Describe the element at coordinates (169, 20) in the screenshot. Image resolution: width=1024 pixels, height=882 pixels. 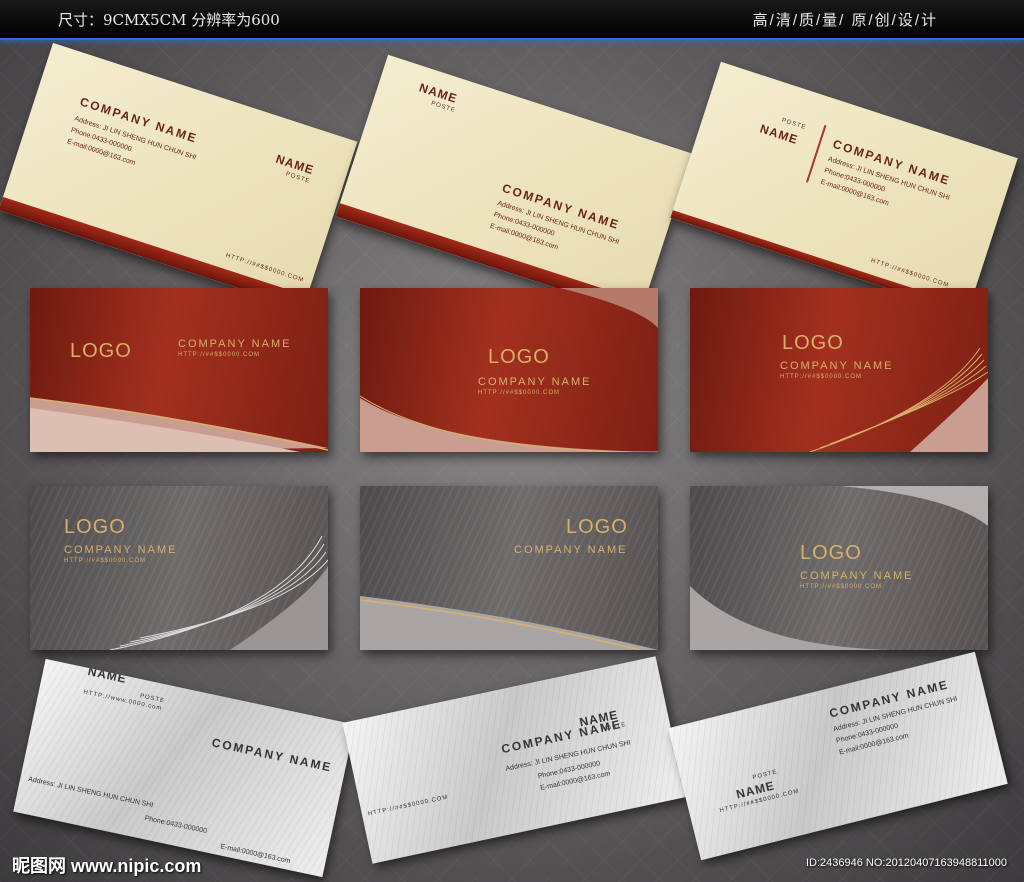
I see `size-info: 尺寸：9CMX5CM 分辨率为600` at that location.